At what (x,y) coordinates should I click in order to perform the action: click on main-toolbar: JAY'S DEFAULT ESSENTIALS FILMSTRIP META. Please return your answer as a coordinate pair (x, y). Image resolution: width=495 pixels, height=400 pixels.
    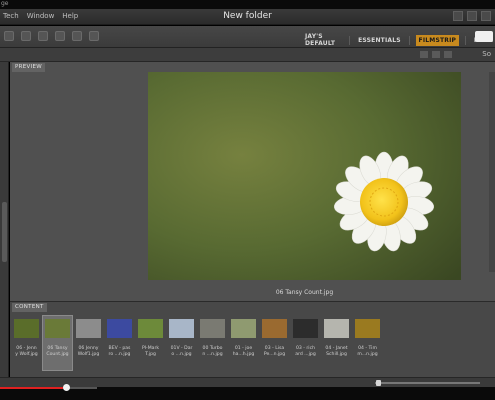
    Looking at the image, I should click on (247, 37).